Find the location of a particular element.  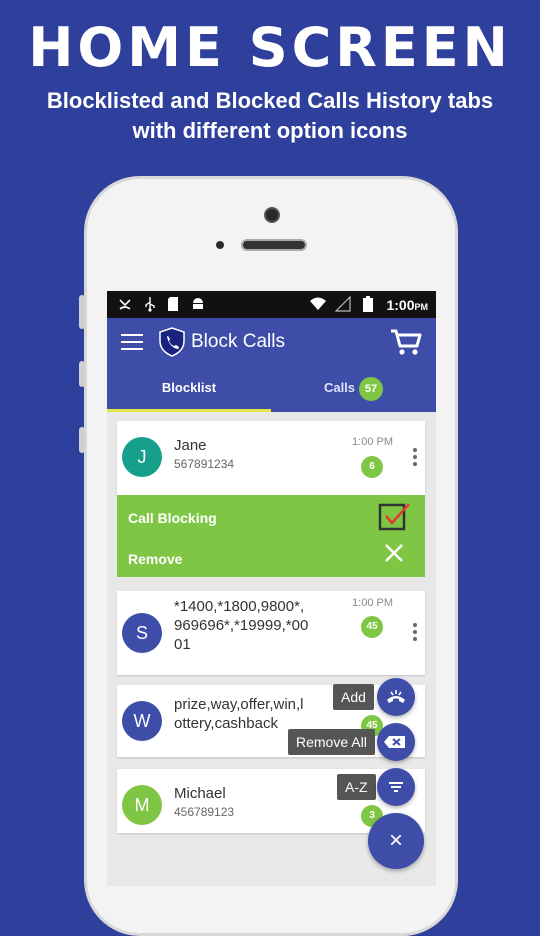

add-fab-button is located at coordinates (396, 697).